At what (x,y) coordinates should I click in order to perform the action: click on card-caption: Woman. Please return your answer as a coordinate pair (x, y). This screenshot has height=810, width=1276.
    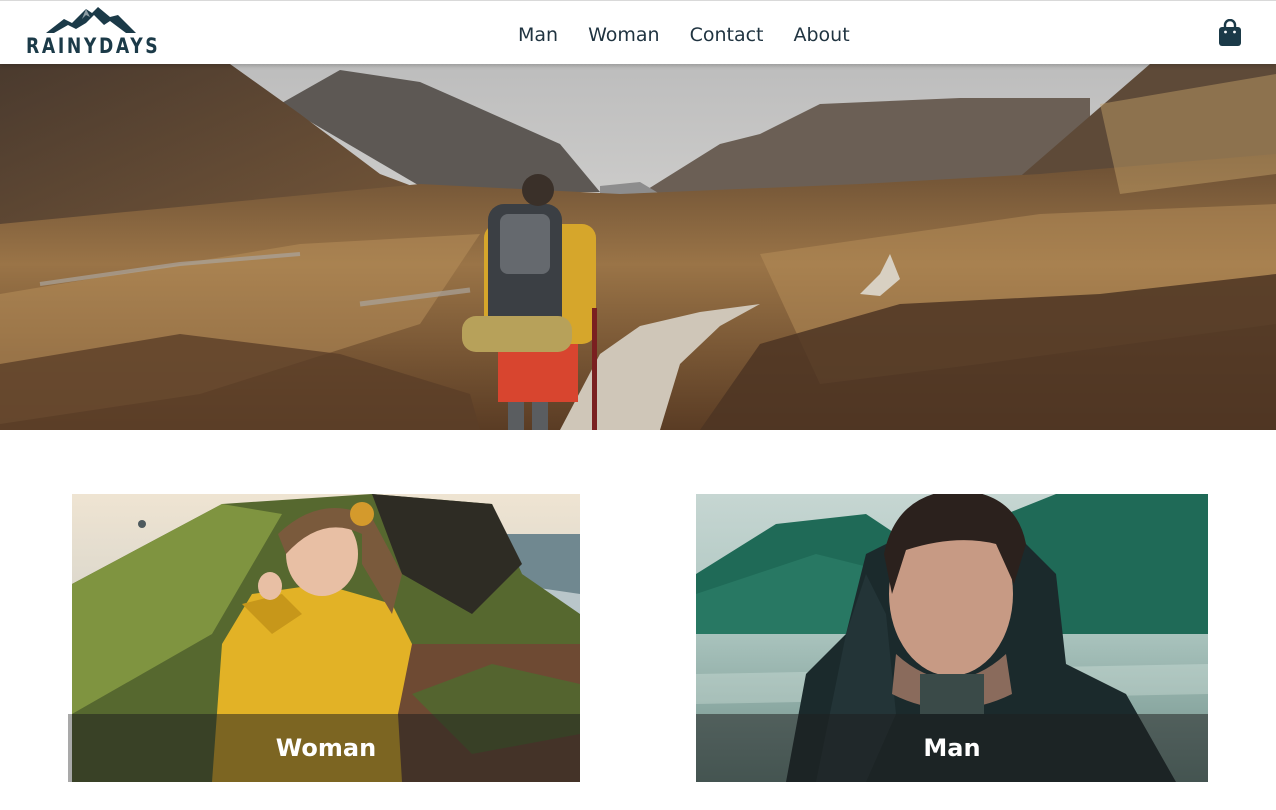
    Looking at the image, I should click on (326, 748).